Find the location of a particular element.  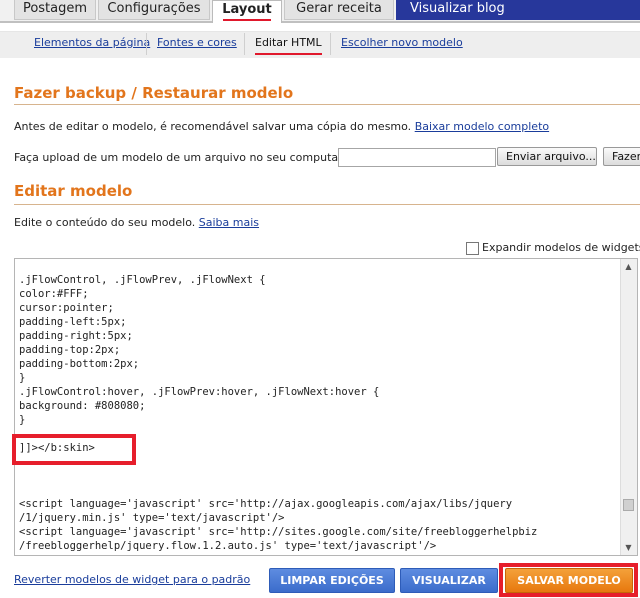

expand-widgets-label: Expandir modelos de widgets is located at coordinates (561, 247).